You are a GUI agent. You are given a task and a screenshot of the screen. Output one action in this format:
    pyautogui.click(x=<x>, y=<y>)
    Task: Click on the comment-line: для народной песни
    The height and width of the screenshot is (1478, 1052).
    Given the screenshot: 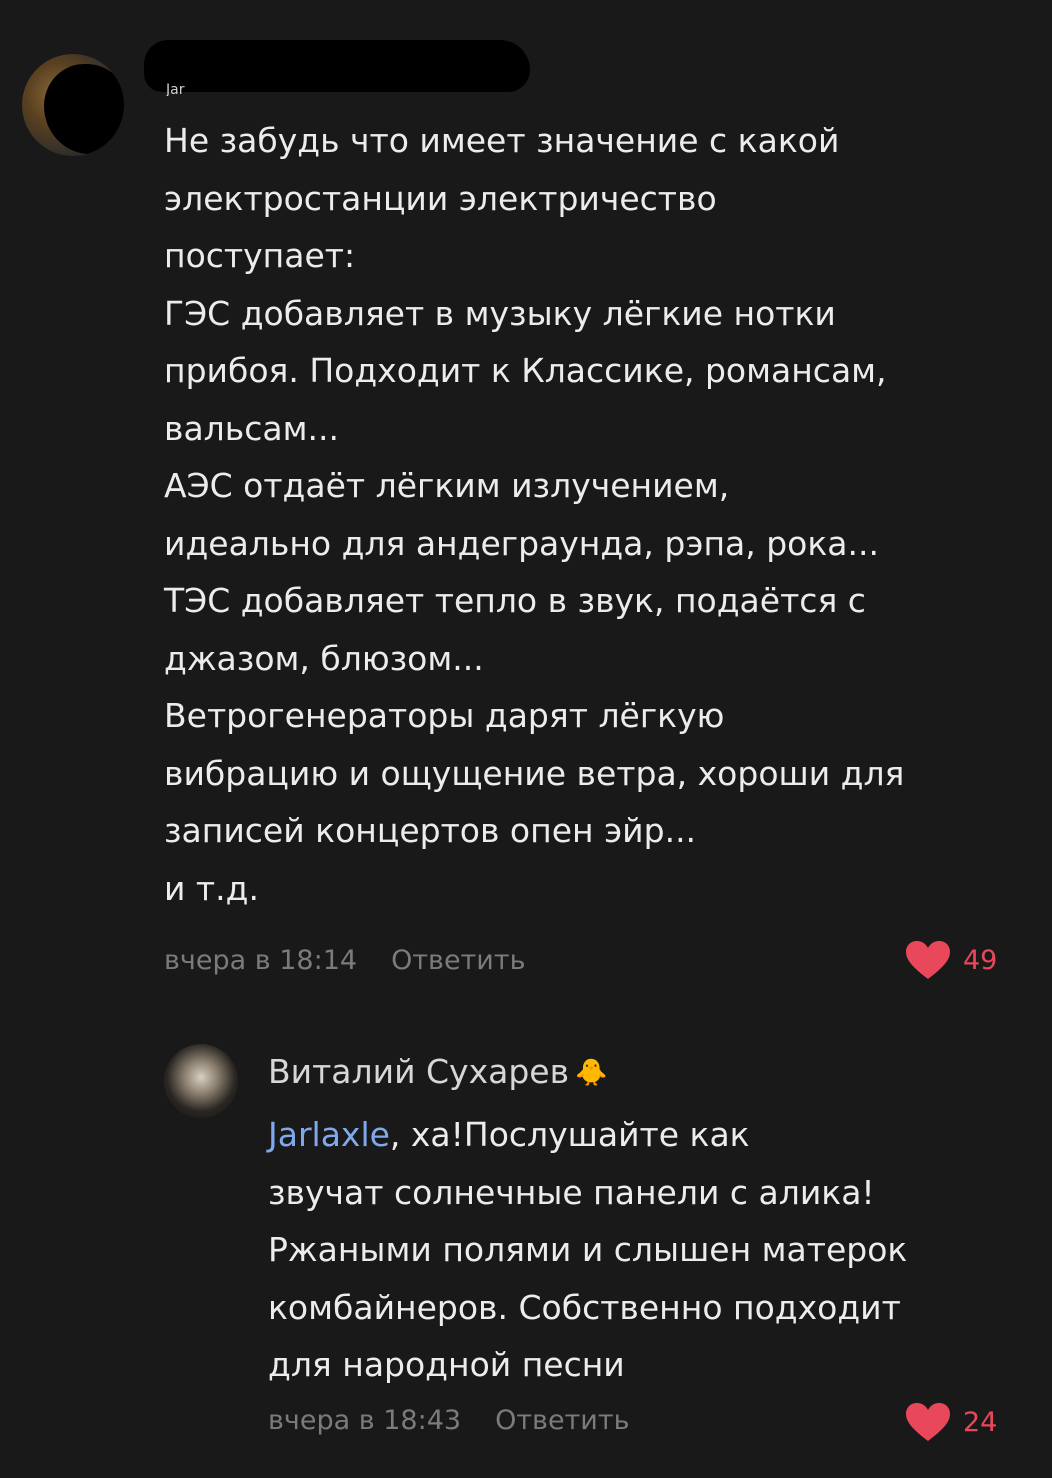 What is the action you would take?
    pyautogui.click(x=446, y=1364)
    